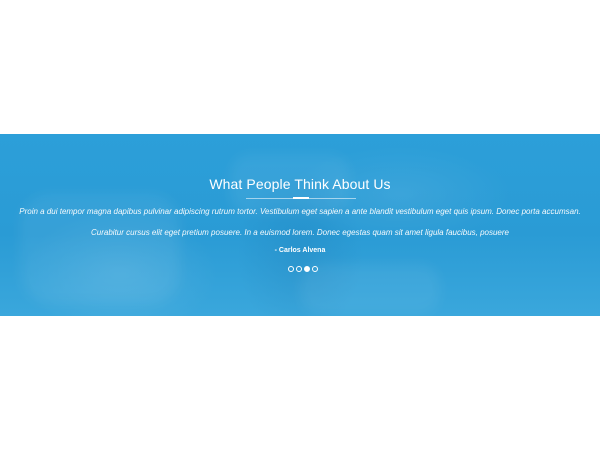 The height and width of the screenshot is (450, 600). Describe the element at coordinates (300, 184) in the screenshot. I see `section-title: What People Think About Us` at that location.